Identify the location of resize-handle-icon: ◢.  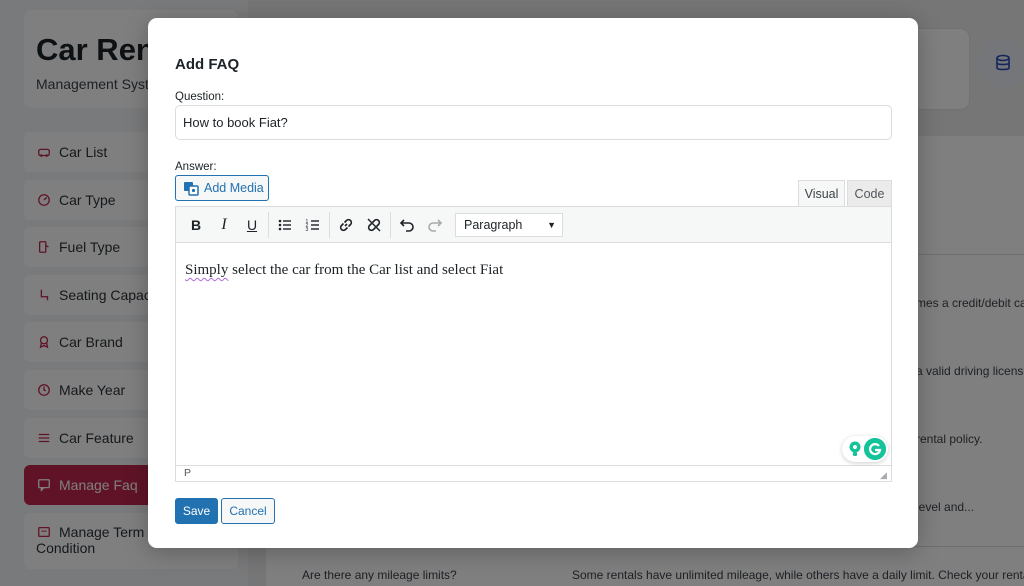
(884, 475).